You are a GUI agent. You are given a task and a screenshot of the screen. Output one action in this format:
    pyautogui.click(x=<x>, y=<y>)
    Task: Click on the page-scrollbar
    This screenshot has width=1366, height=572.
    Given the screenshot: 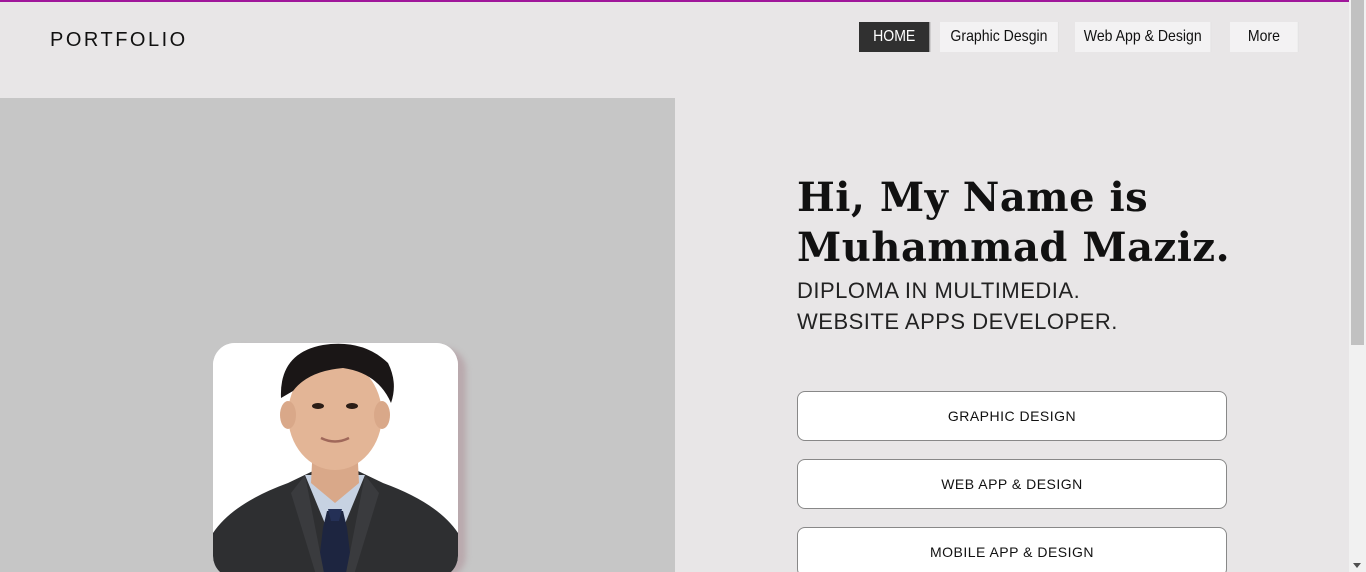 What is the action you would take?
    pyautogui.click(x=1357, y=286)
    